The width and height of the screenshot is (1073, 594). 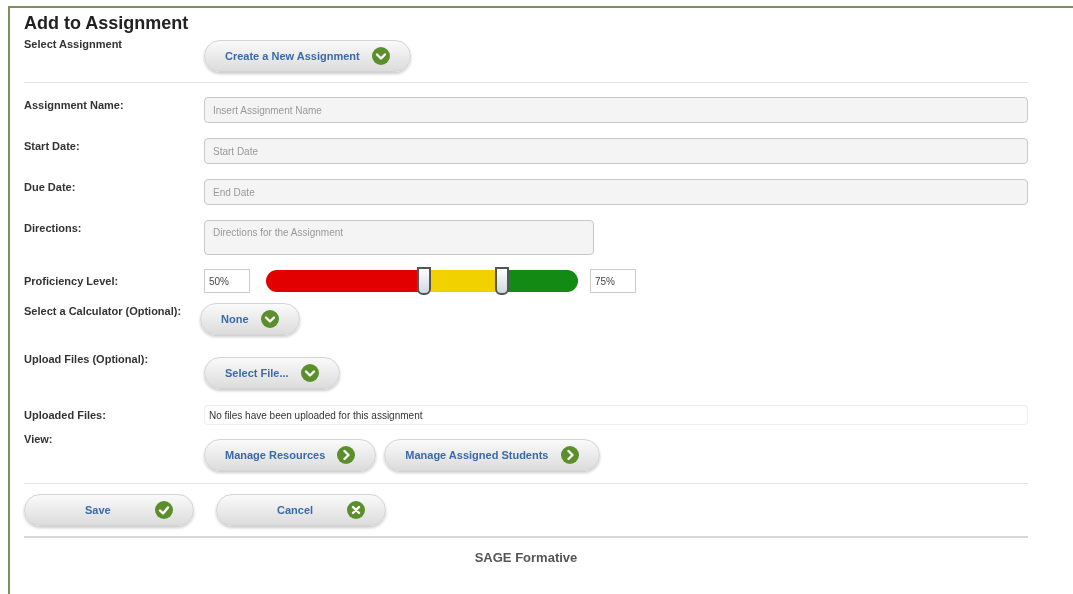 I want to click on field-label: Select Assignment, so click(x=73, y=44).